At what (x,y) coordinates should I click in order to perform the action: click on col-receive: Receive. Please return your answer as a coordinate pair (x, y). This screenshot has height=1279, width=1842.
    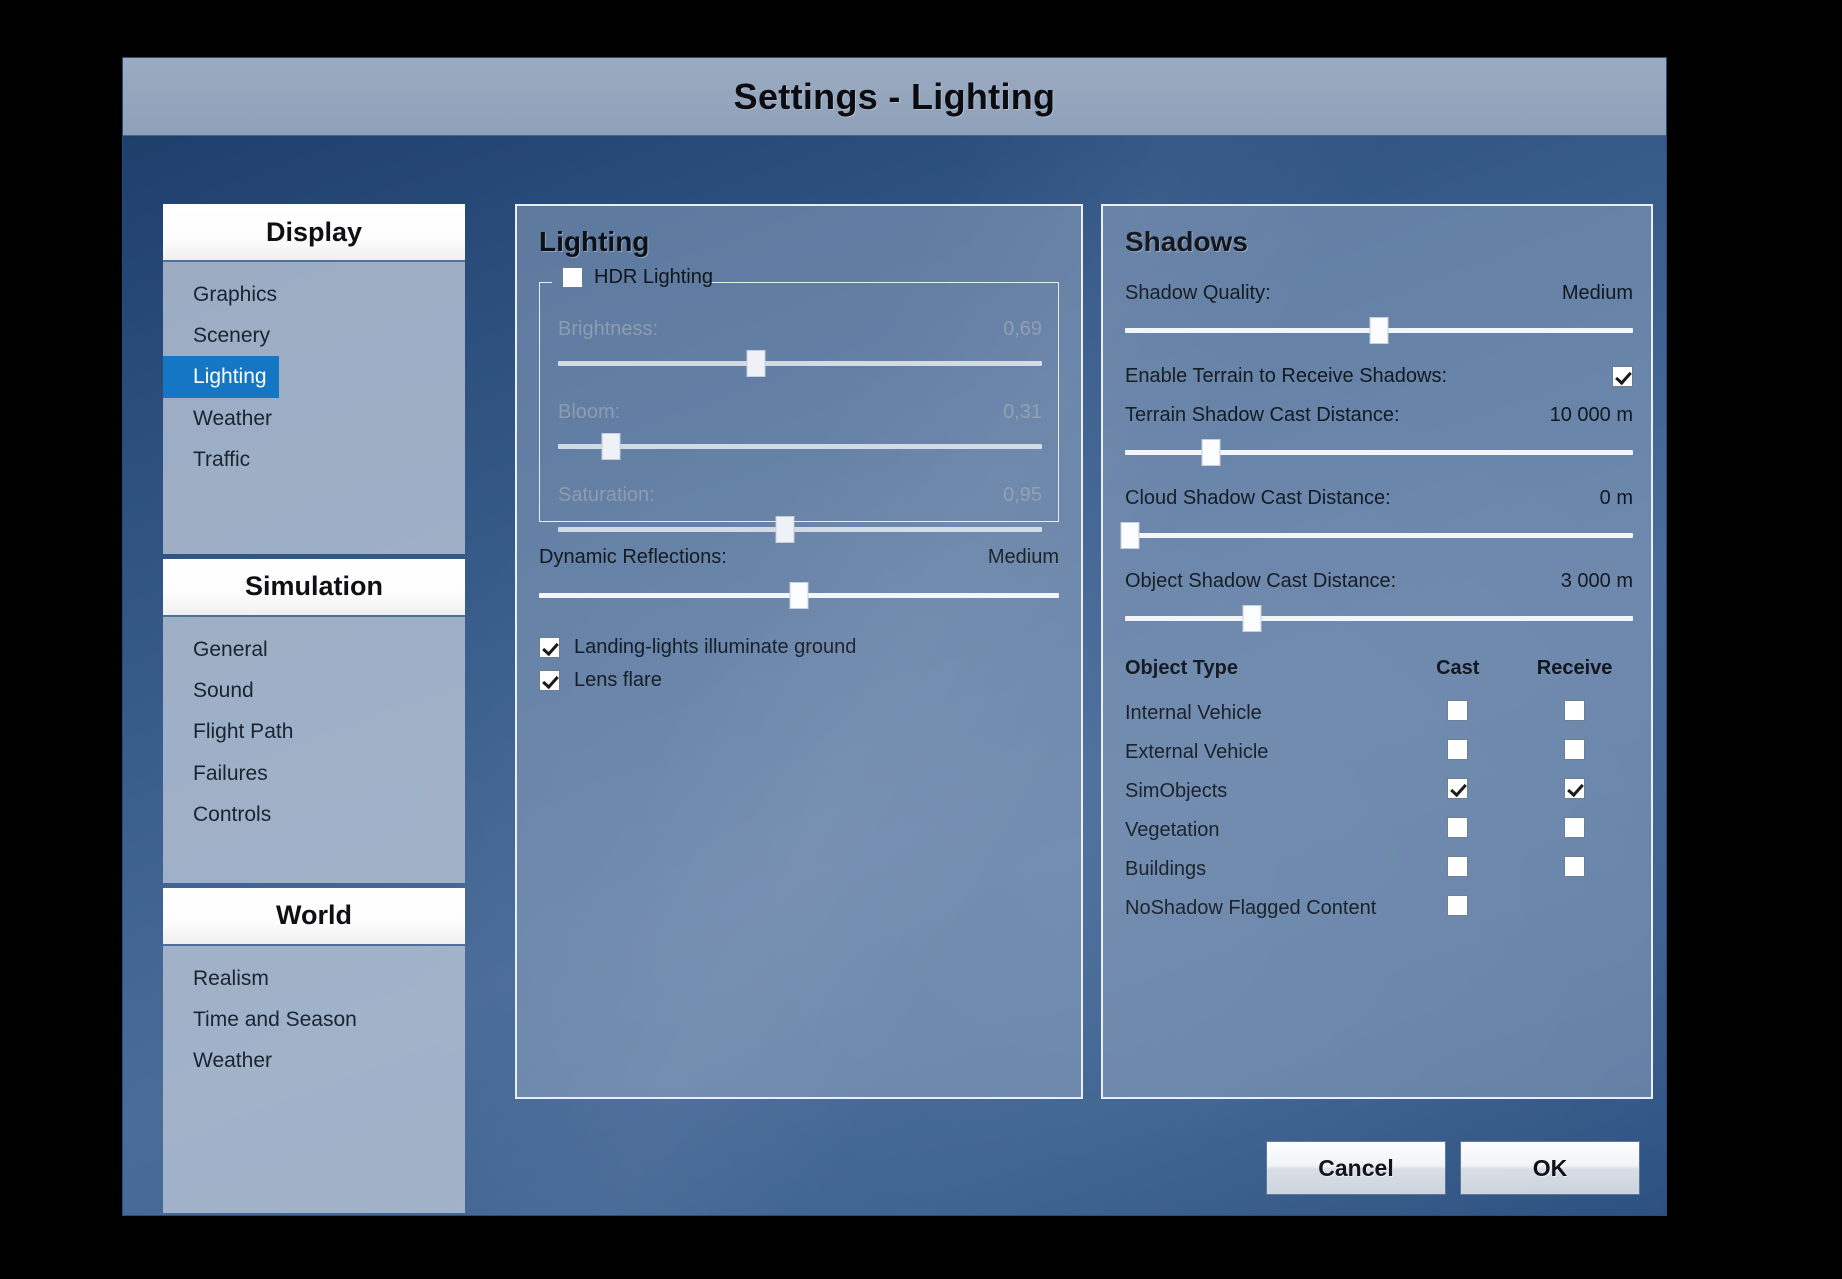
    Looking at the image, I should click on (1574, 668).